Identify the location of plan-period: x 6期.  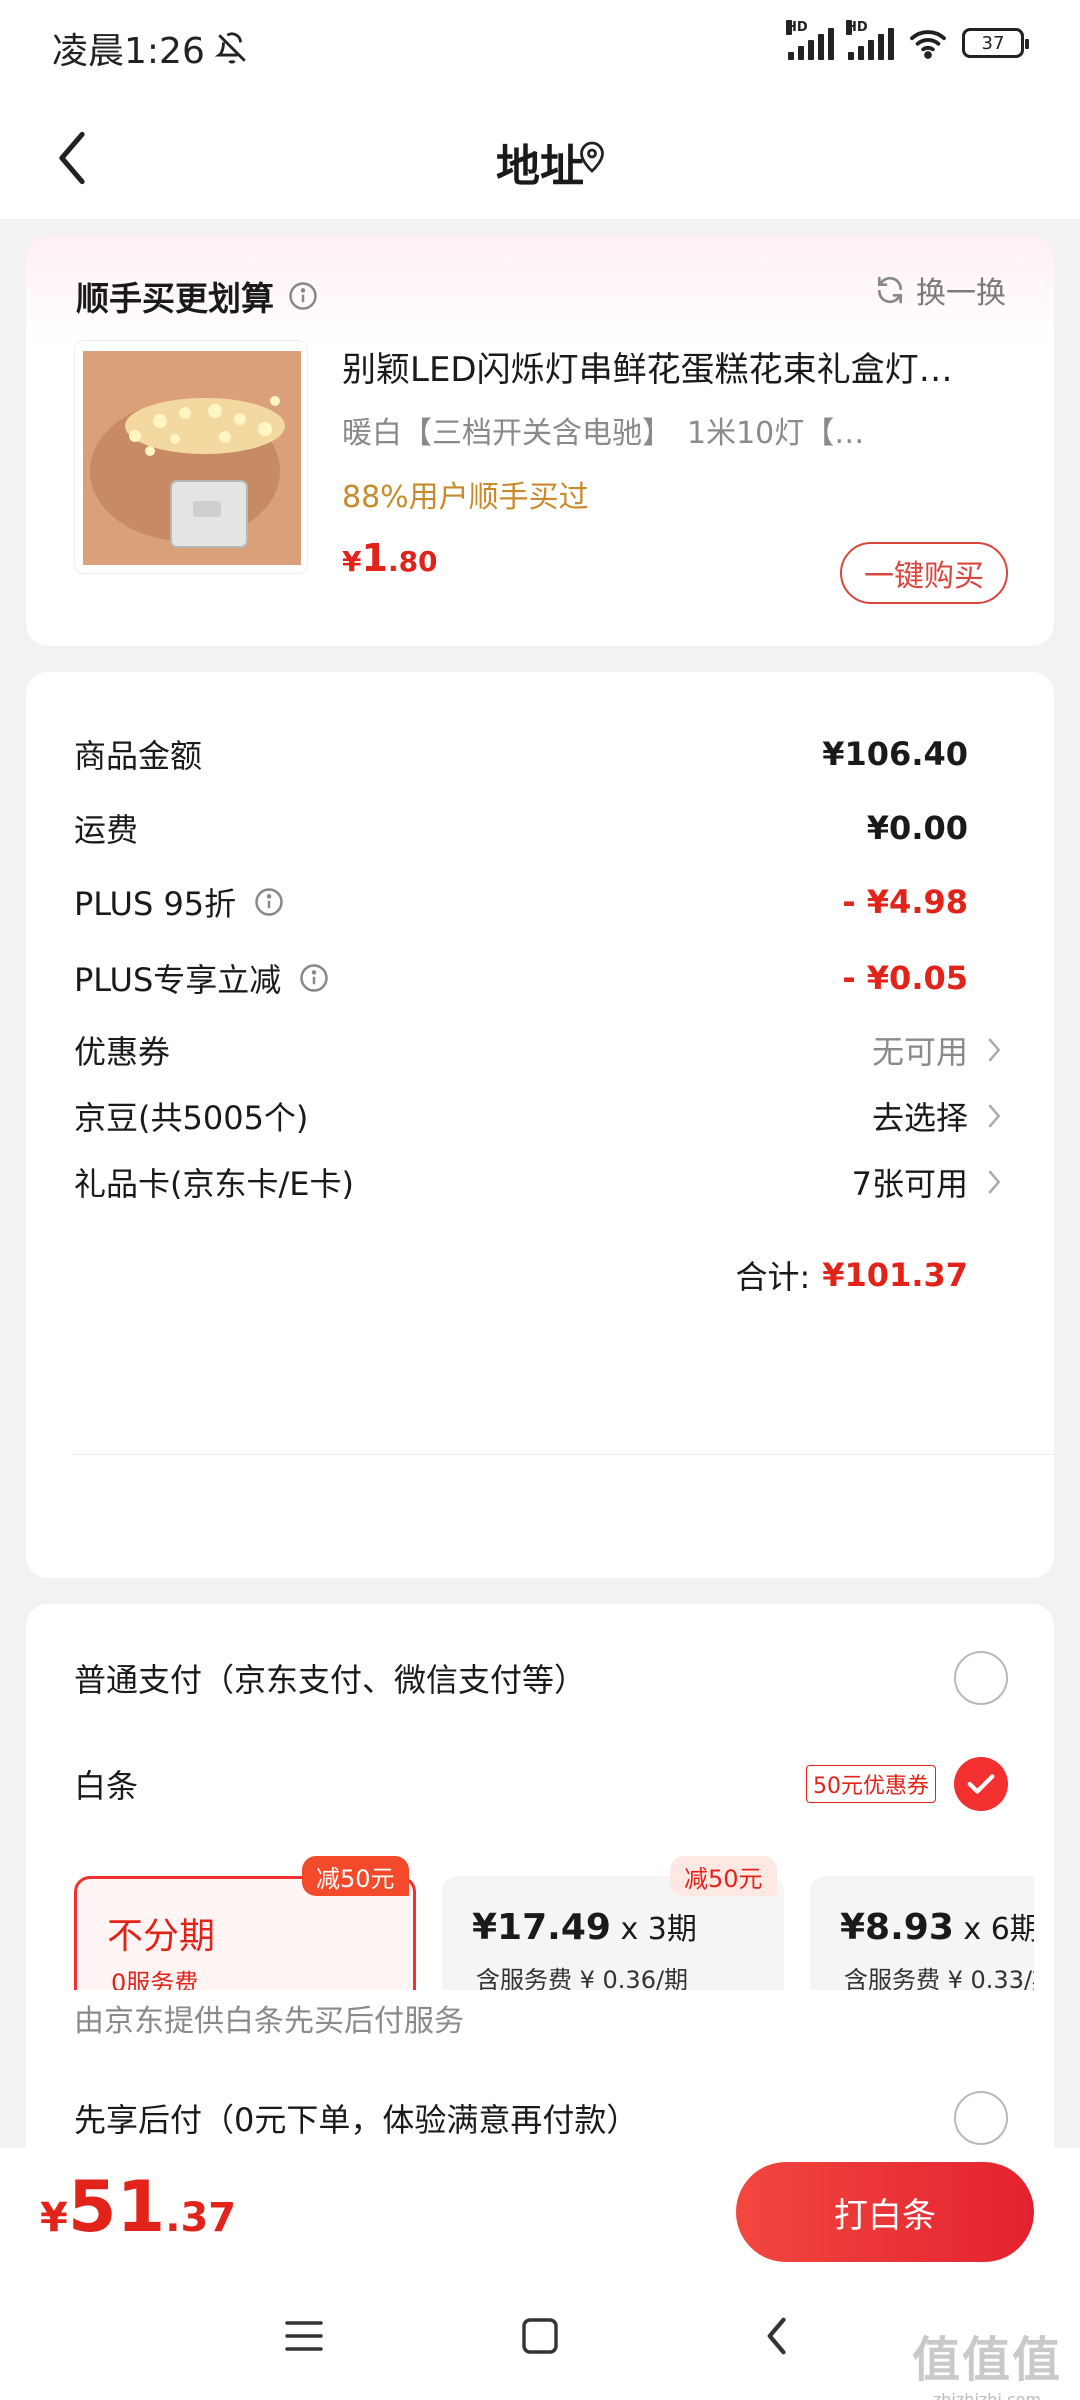
(993, 1929).